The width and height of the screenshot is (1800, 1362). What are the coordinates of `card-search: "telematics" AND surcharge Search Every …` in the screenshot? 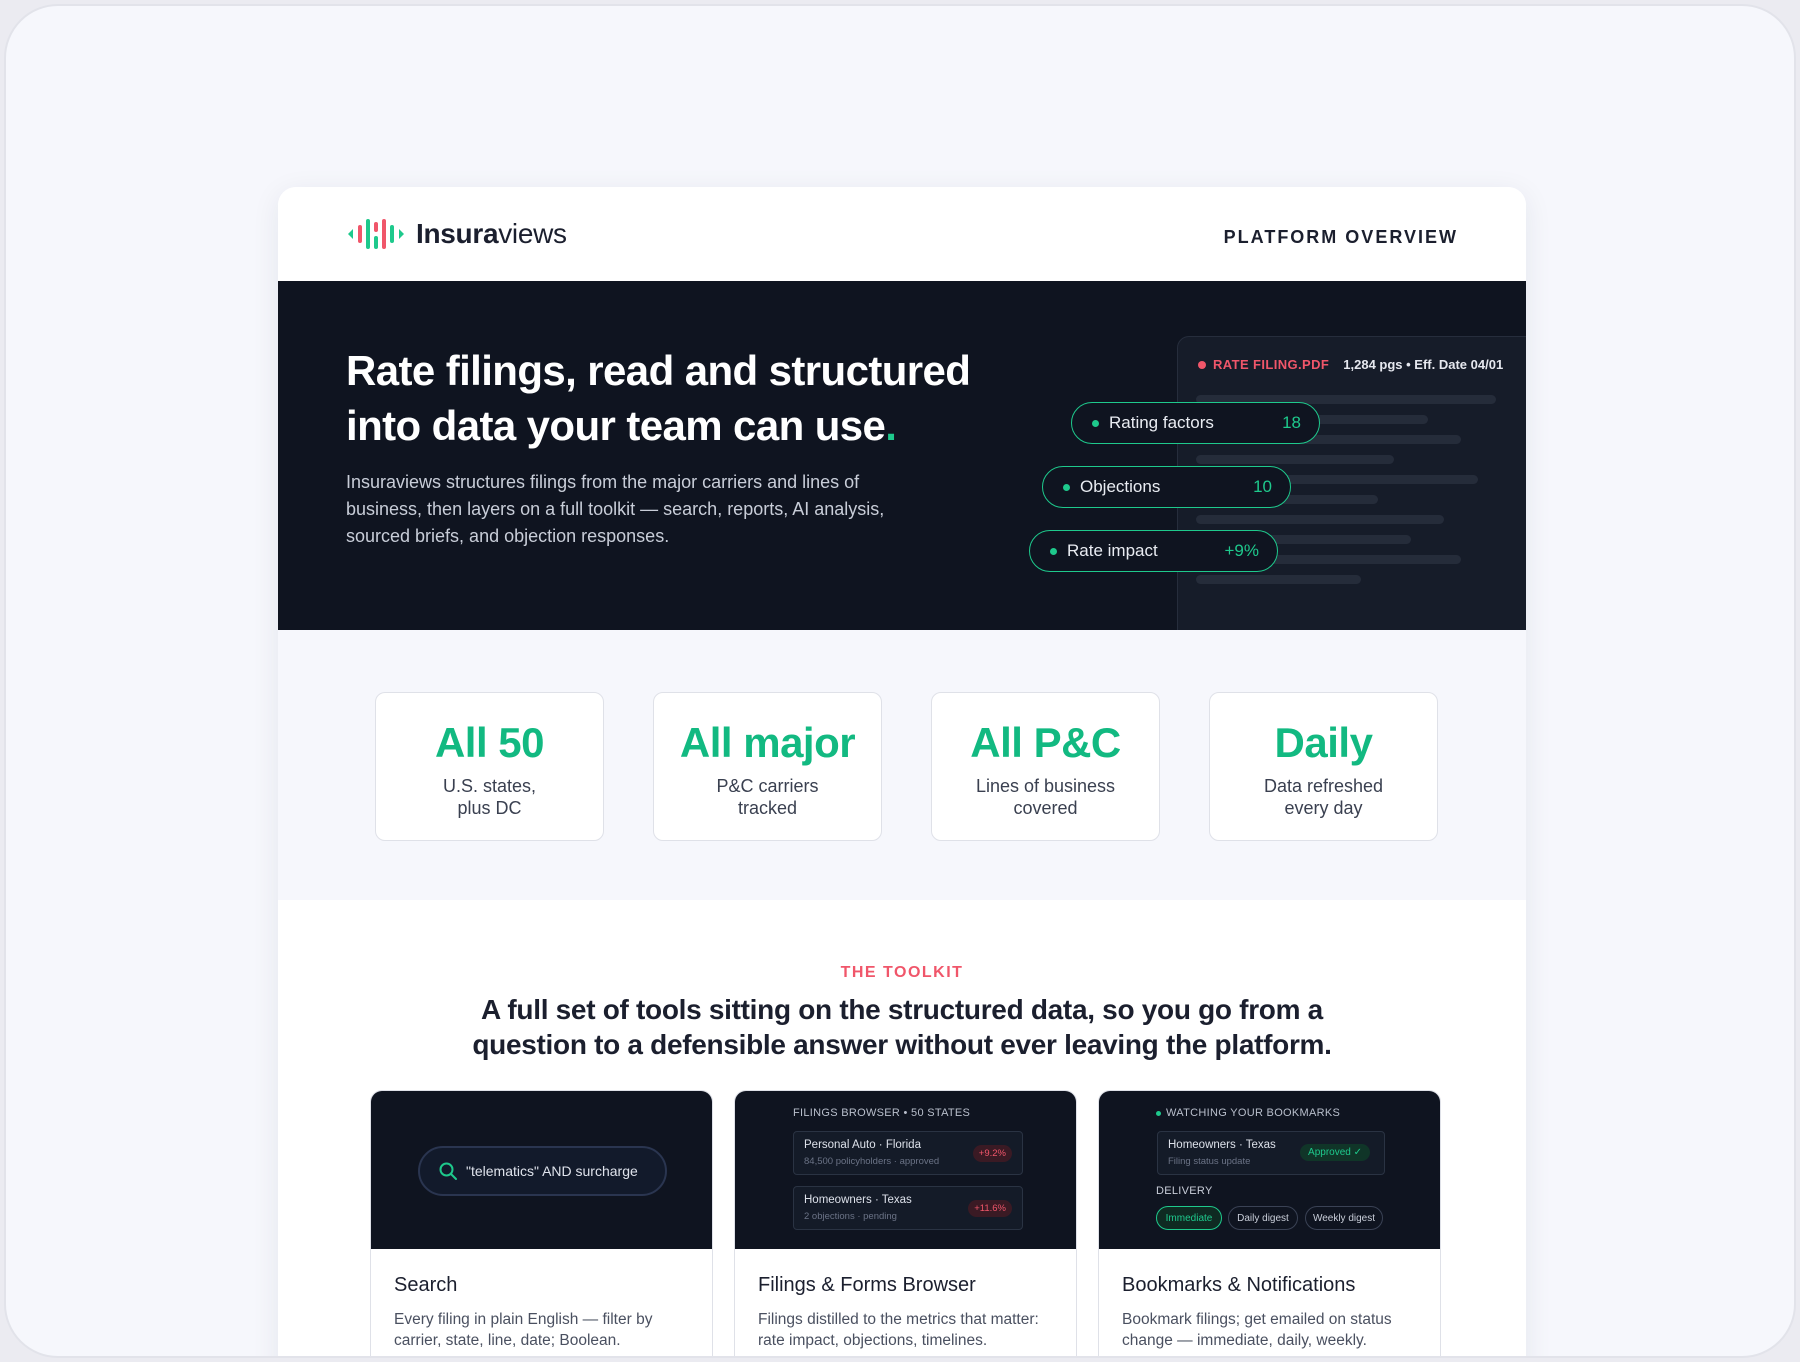 It's located at (541, 1223).